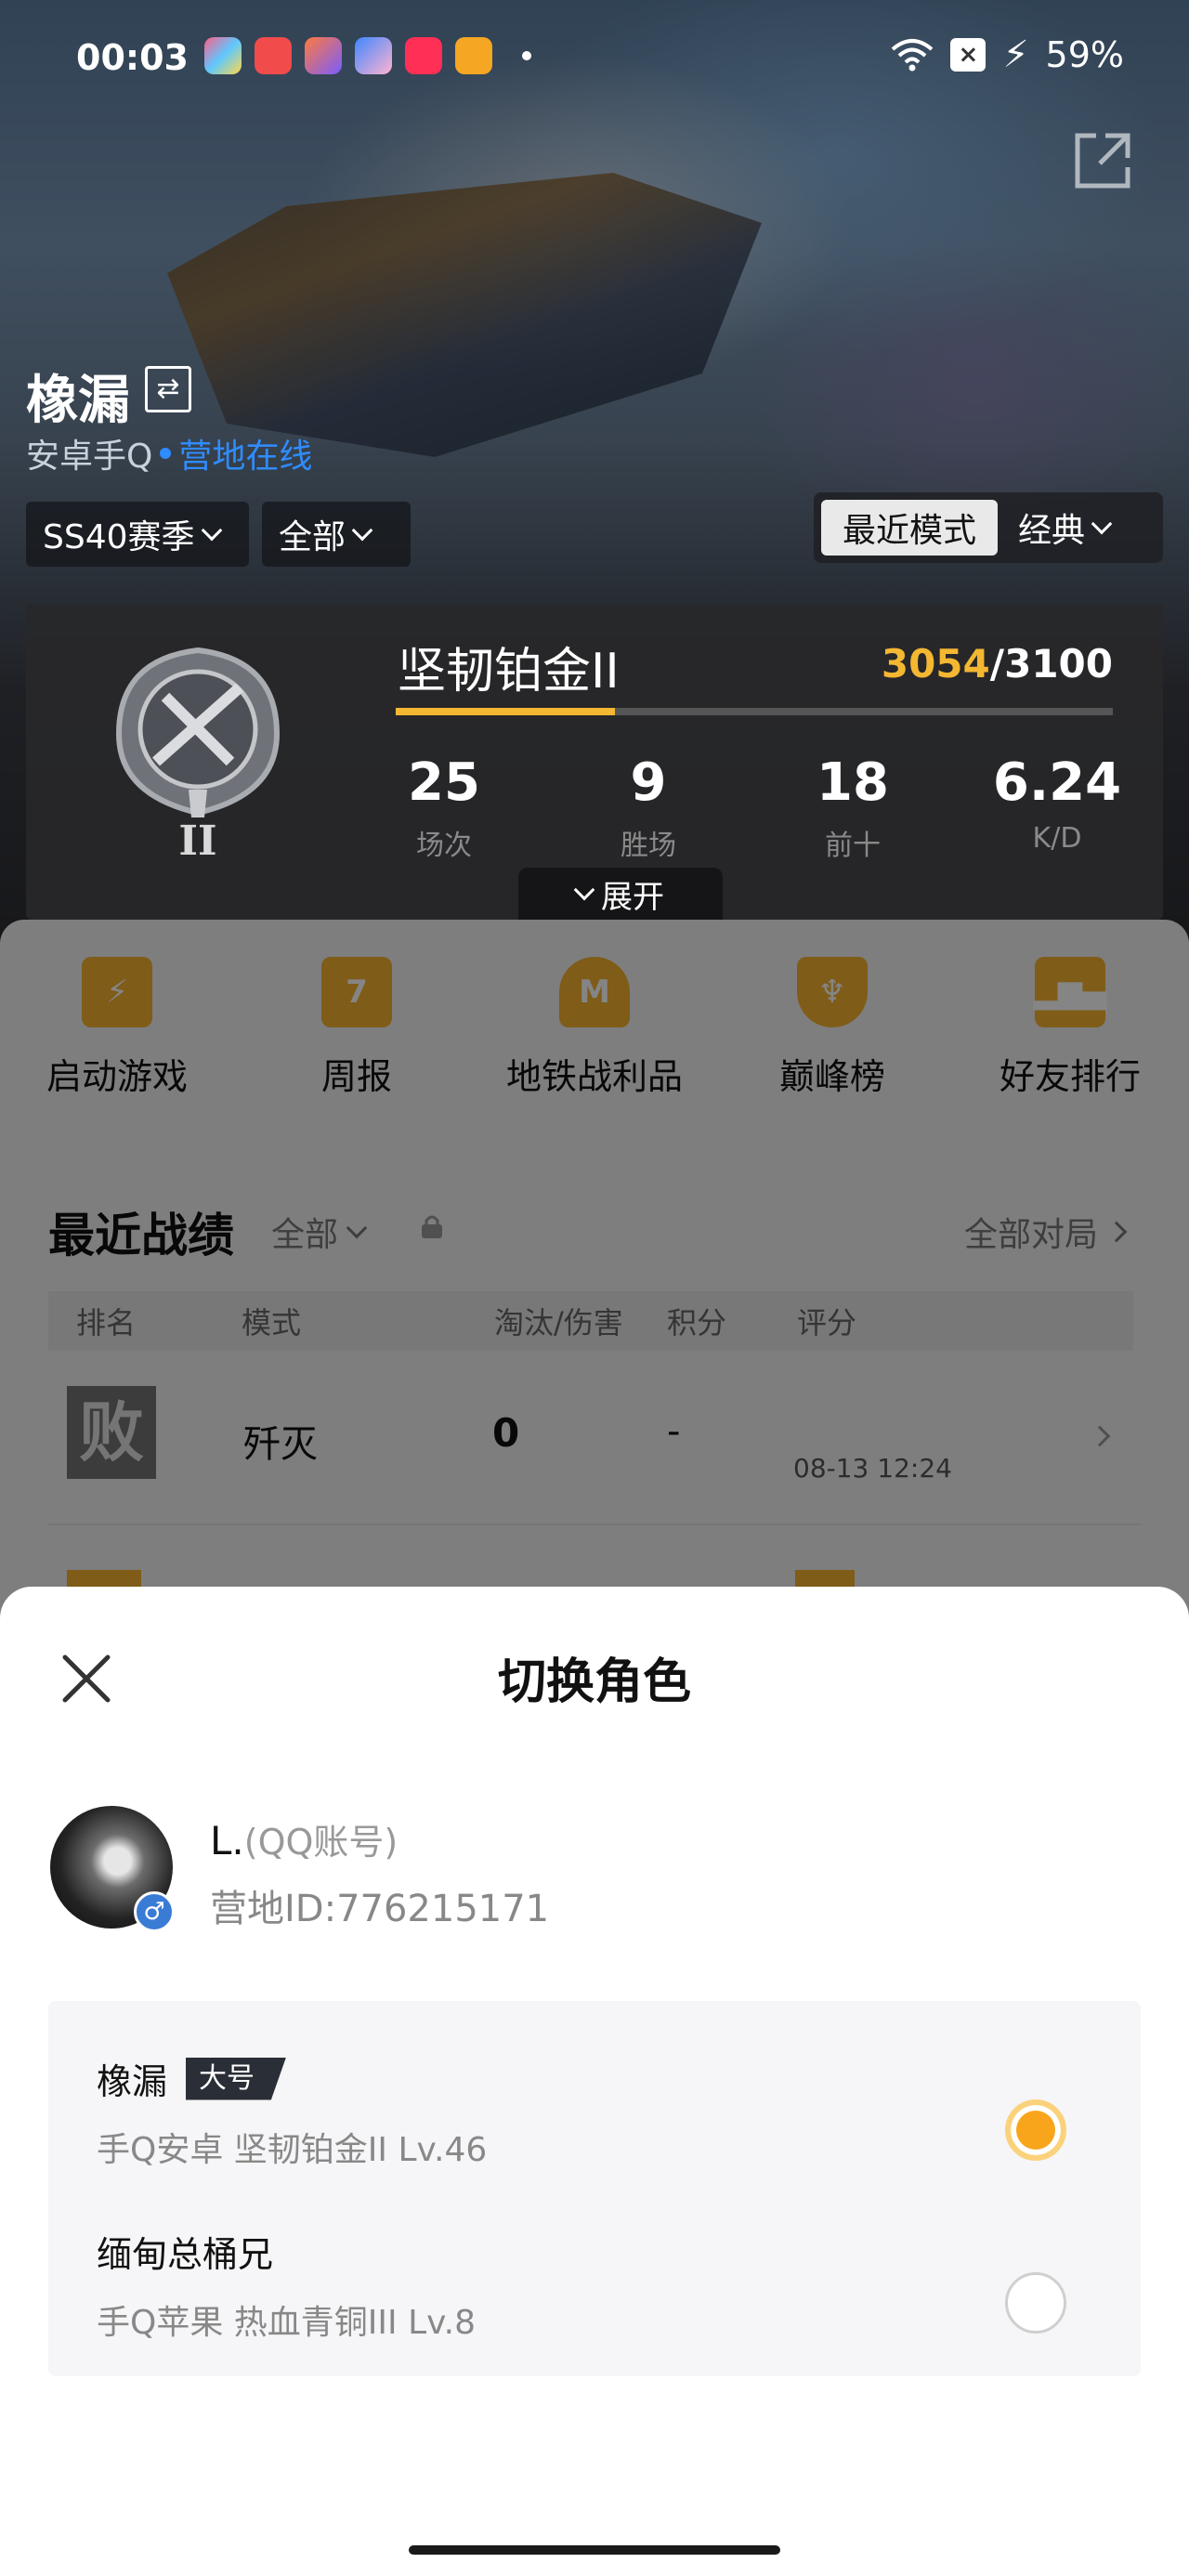 The width and height of the screenshot is (1189, 2576). Describe the element at coordinates (423, 56) in the screenshot. I see `music-app-icon` at that location.